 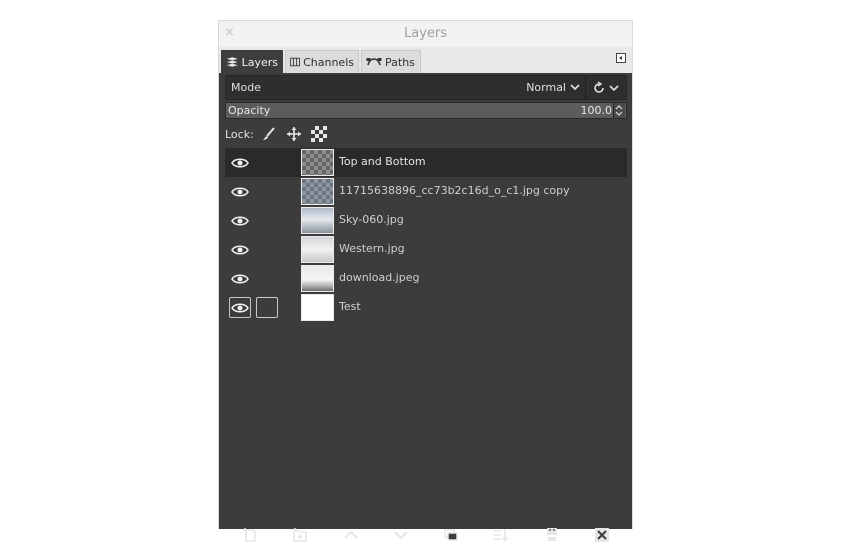 I want to click on lock-pixels-button, so click(x=269, y=134).